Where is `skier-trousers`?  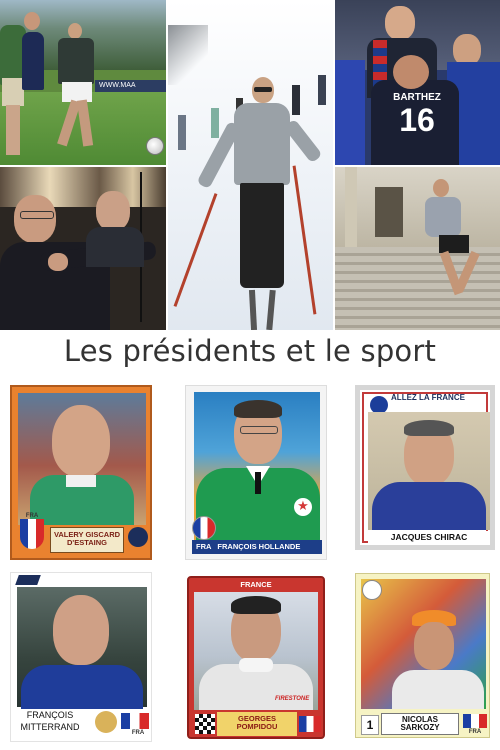
skier-trousers is located at coordinates (262, 235).